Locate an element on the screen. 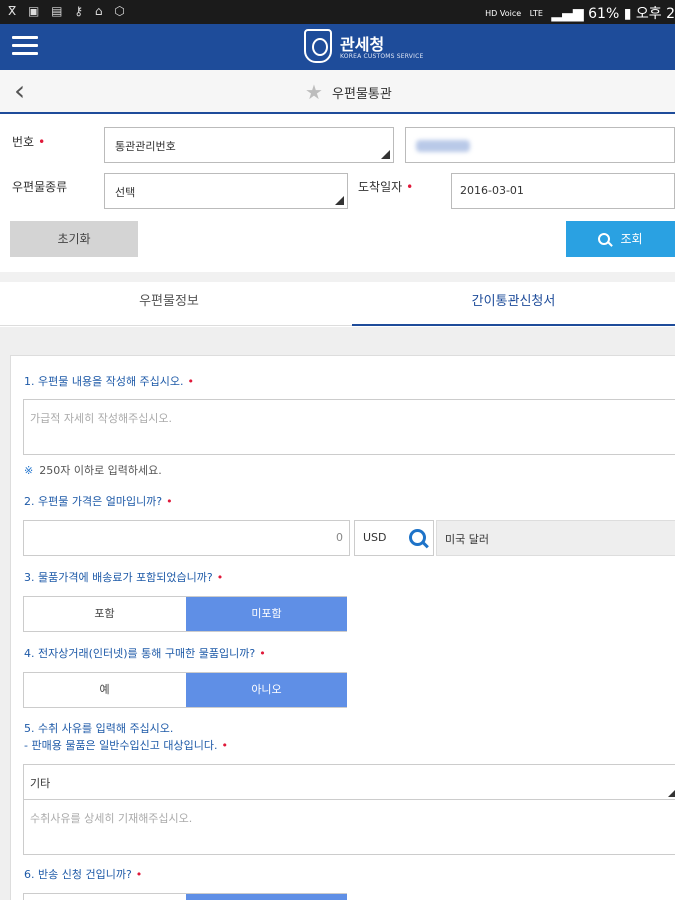 The height and width of the screenshot is (900, 675). hd-voice-icon: HD Voice is located at coordinates (503, 13).